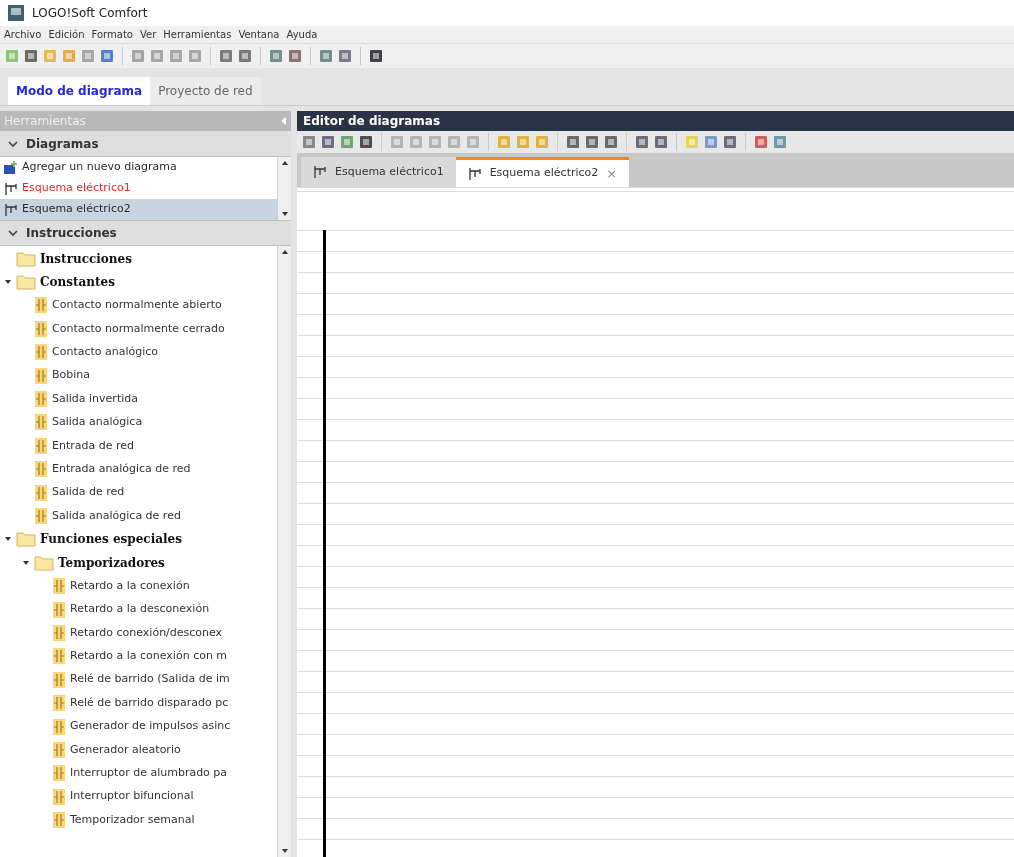 The image size is (1014, 857). I want to click on document-tab: Esquema eléctrico2 ×, so click(542, 172).